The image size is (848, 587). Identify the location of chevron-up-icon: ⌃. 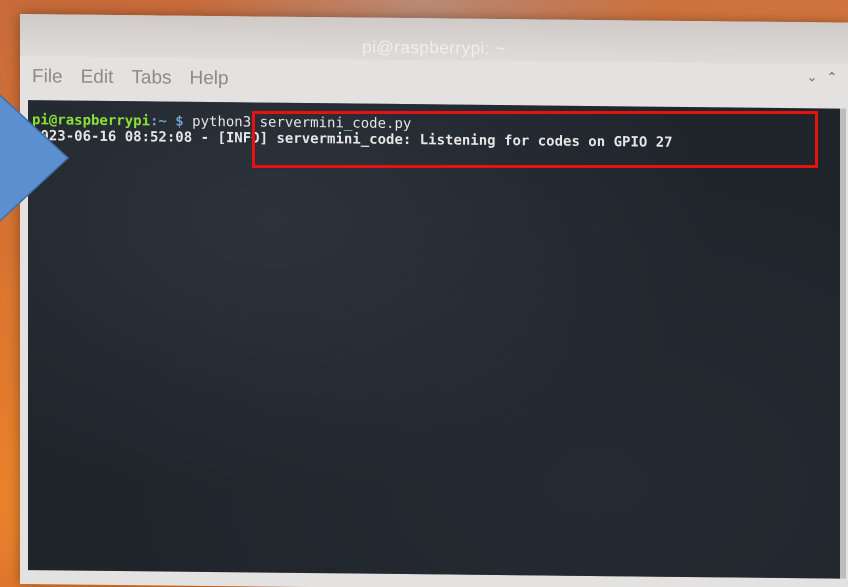
(832, 78).